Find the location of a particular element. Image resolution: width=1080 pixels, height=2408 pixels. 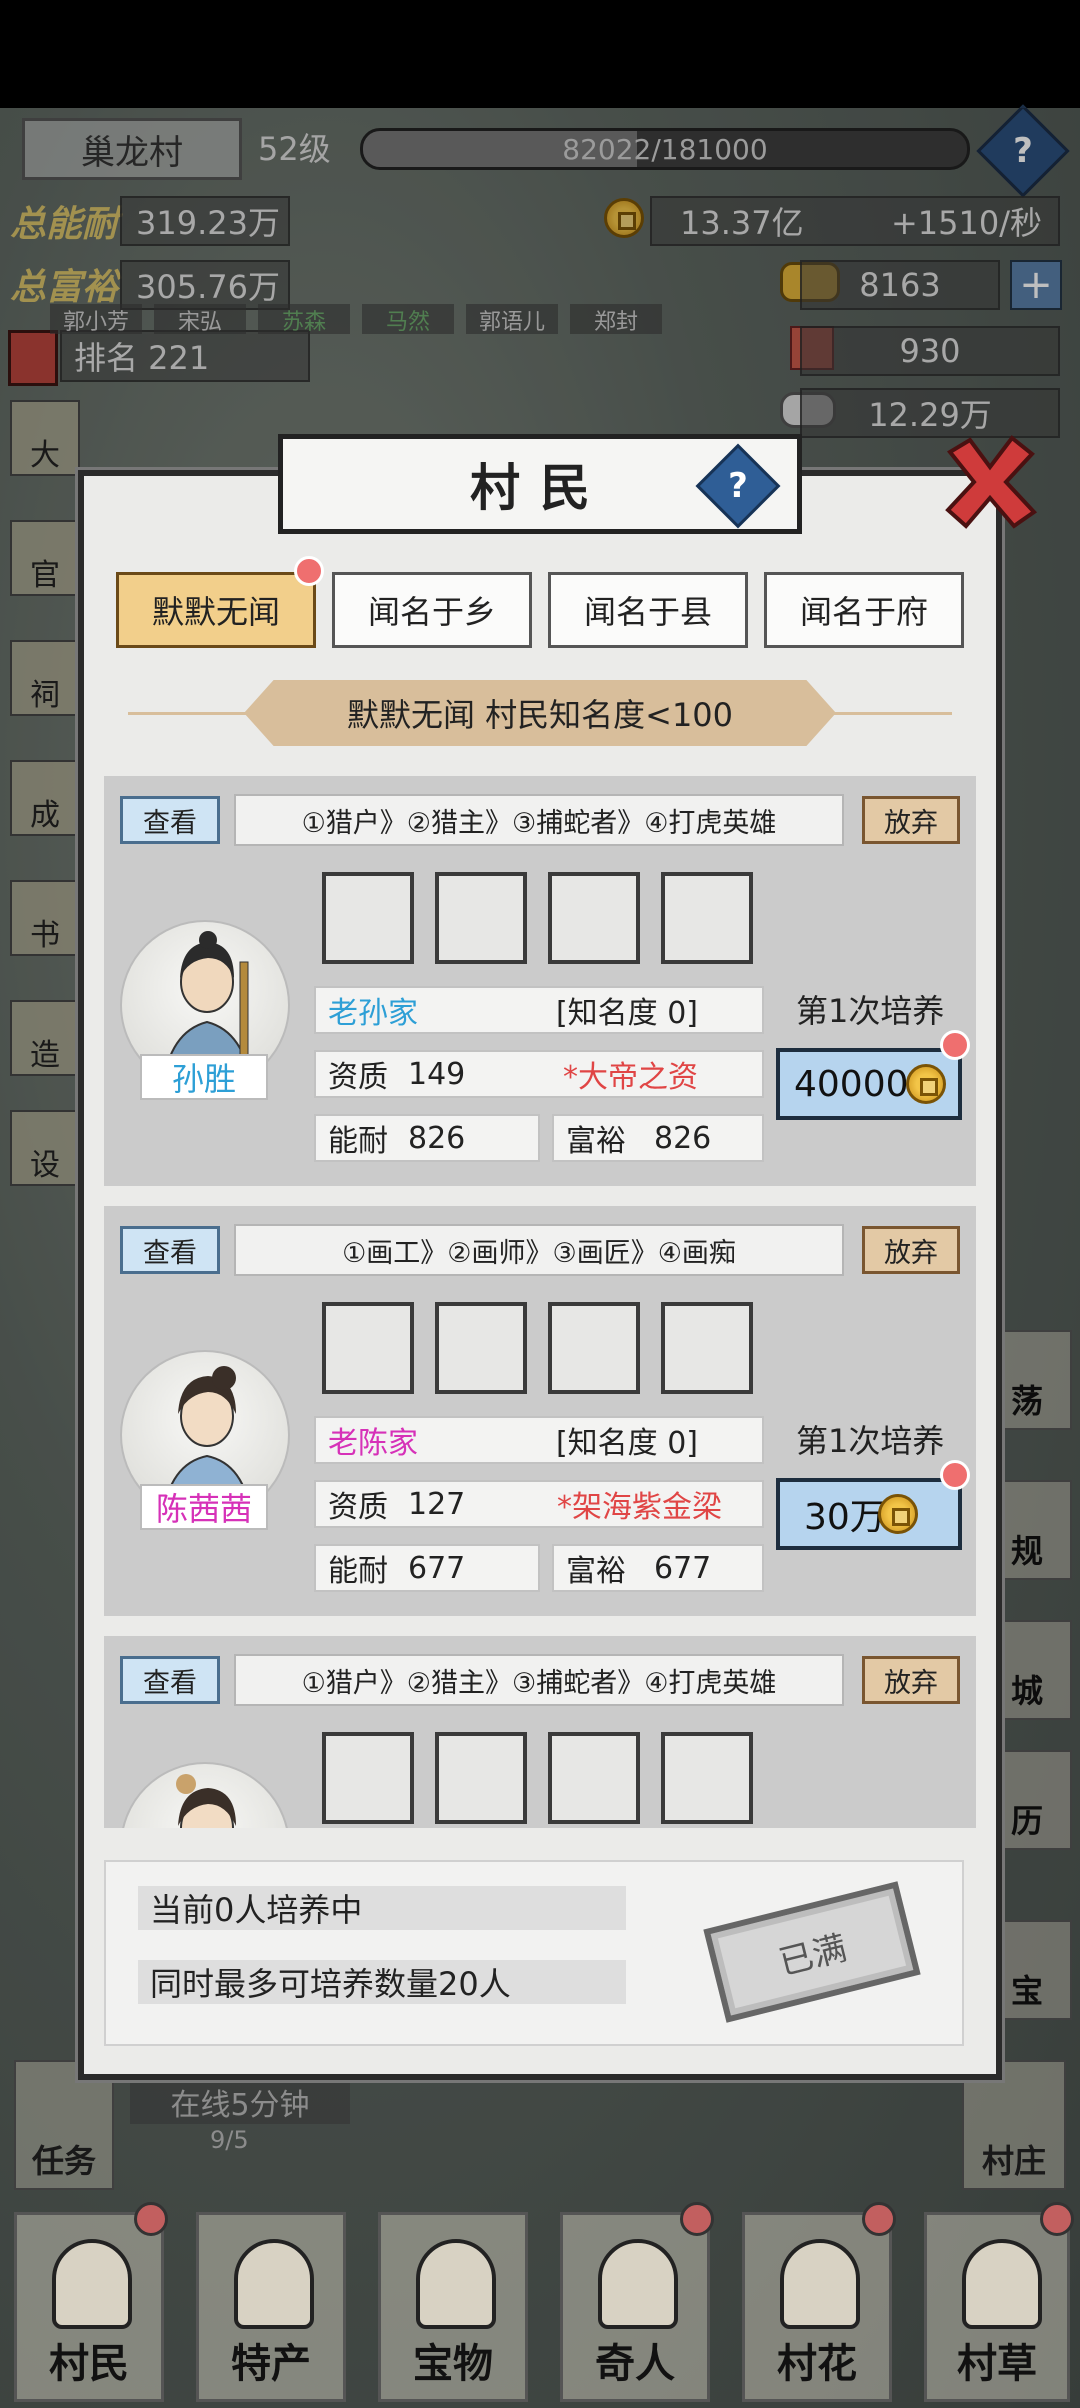

strange-person-icon is located at coordinates (638, 2284).